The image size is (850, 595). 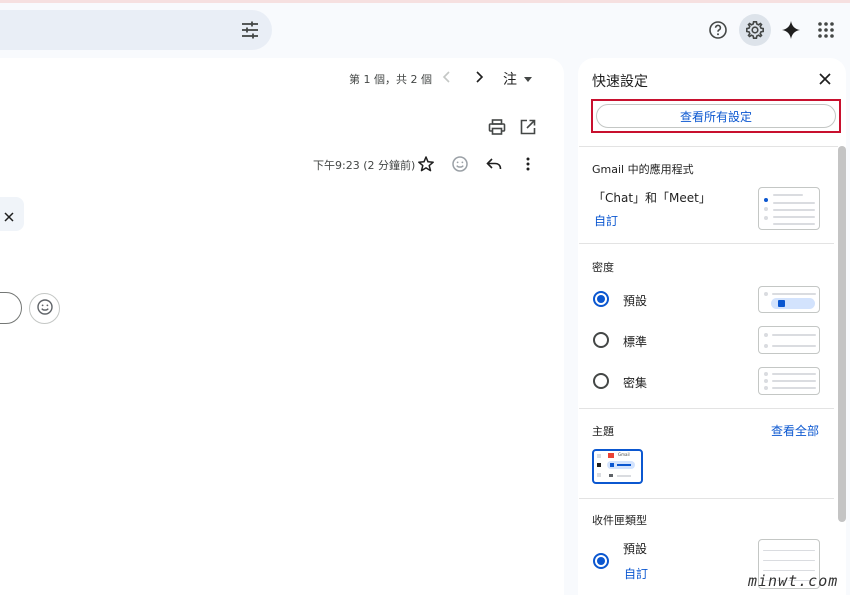 I want to click on gmail-logo-icon, so click(x=611, y=455).